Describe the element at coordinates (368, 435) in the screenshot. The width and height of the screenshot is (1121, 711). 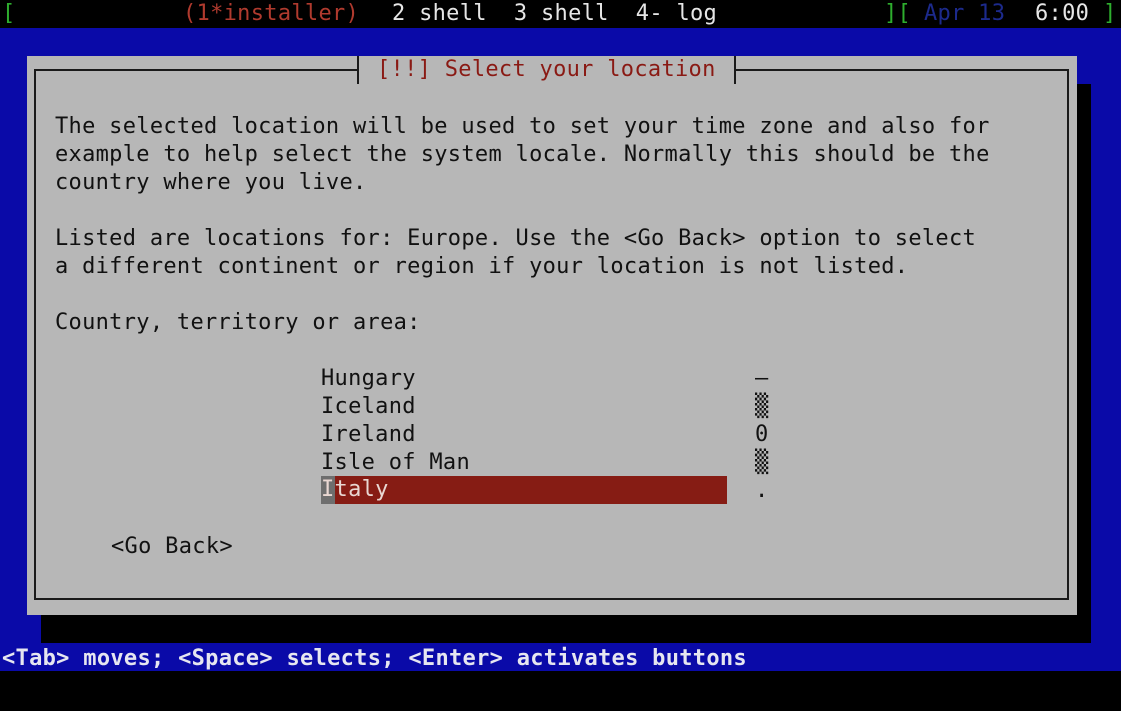
I see `country-option-ireland: Ireland` at that location.